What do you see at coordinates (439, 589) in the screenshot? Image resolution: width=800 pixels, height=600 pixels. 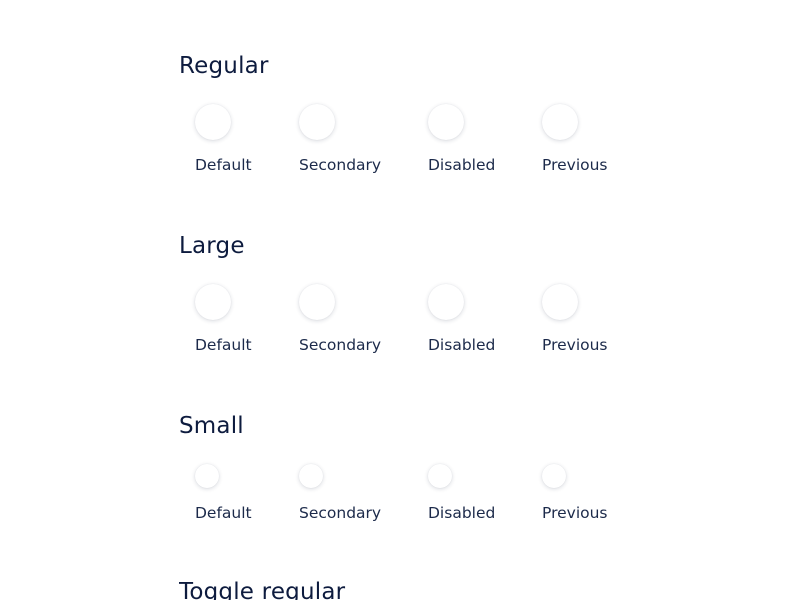 I see `section-toggle-regular: Toggle regular` at bounding box center [439, 589].